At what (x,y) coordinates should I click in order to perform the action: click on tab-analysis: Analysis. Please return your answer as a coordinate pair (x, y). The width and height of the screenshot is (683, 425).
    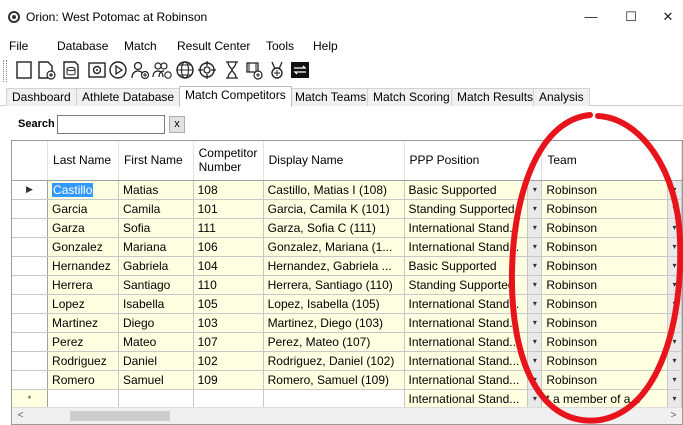
    Looking at the image, I should click on (561, 97).